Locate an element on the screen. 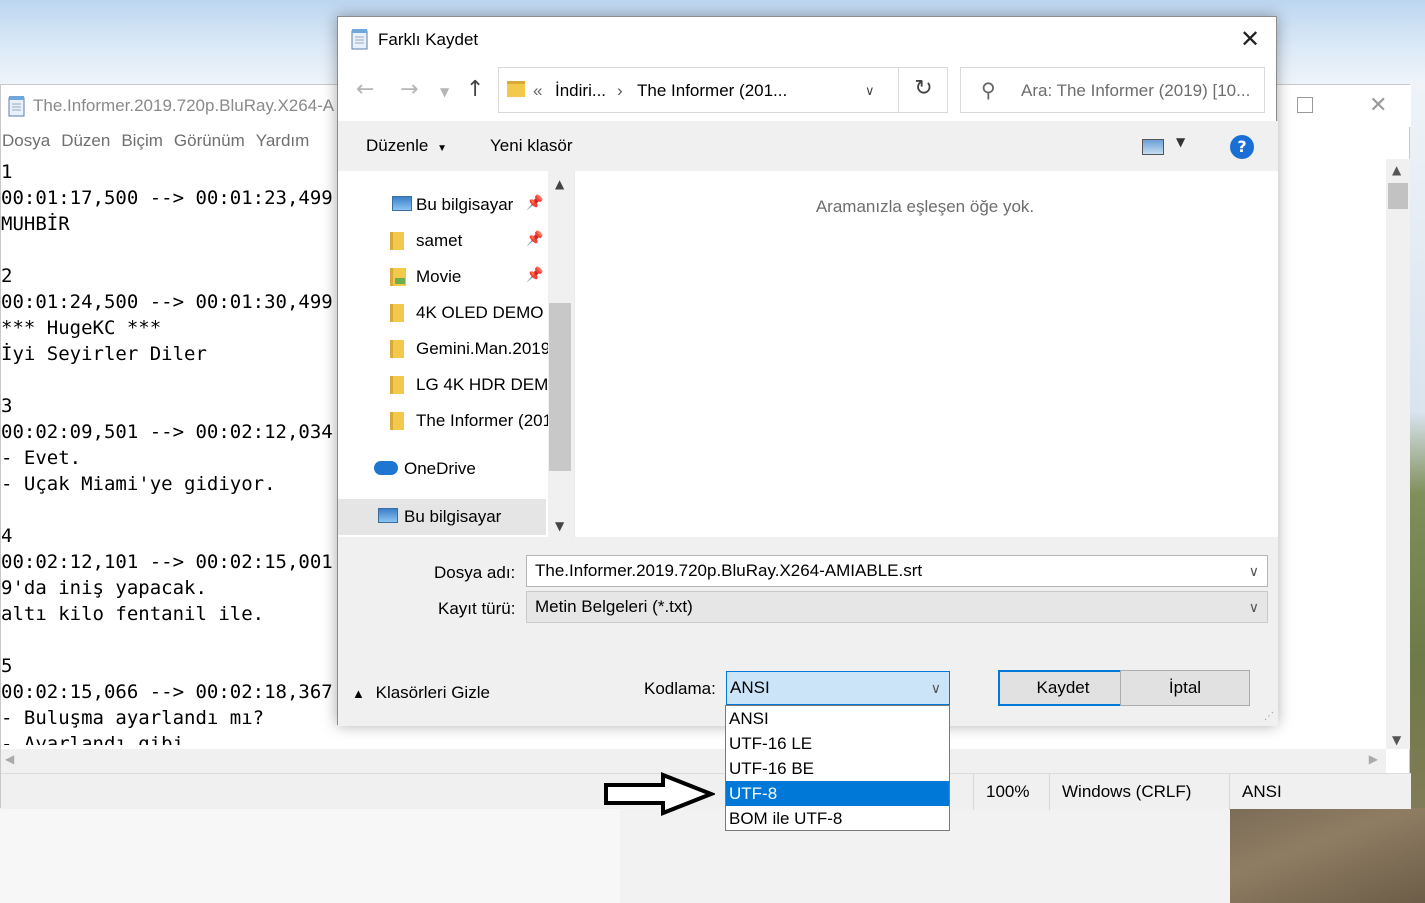  scroll-left-icon: ◀ is located at coordinates (9, 759).